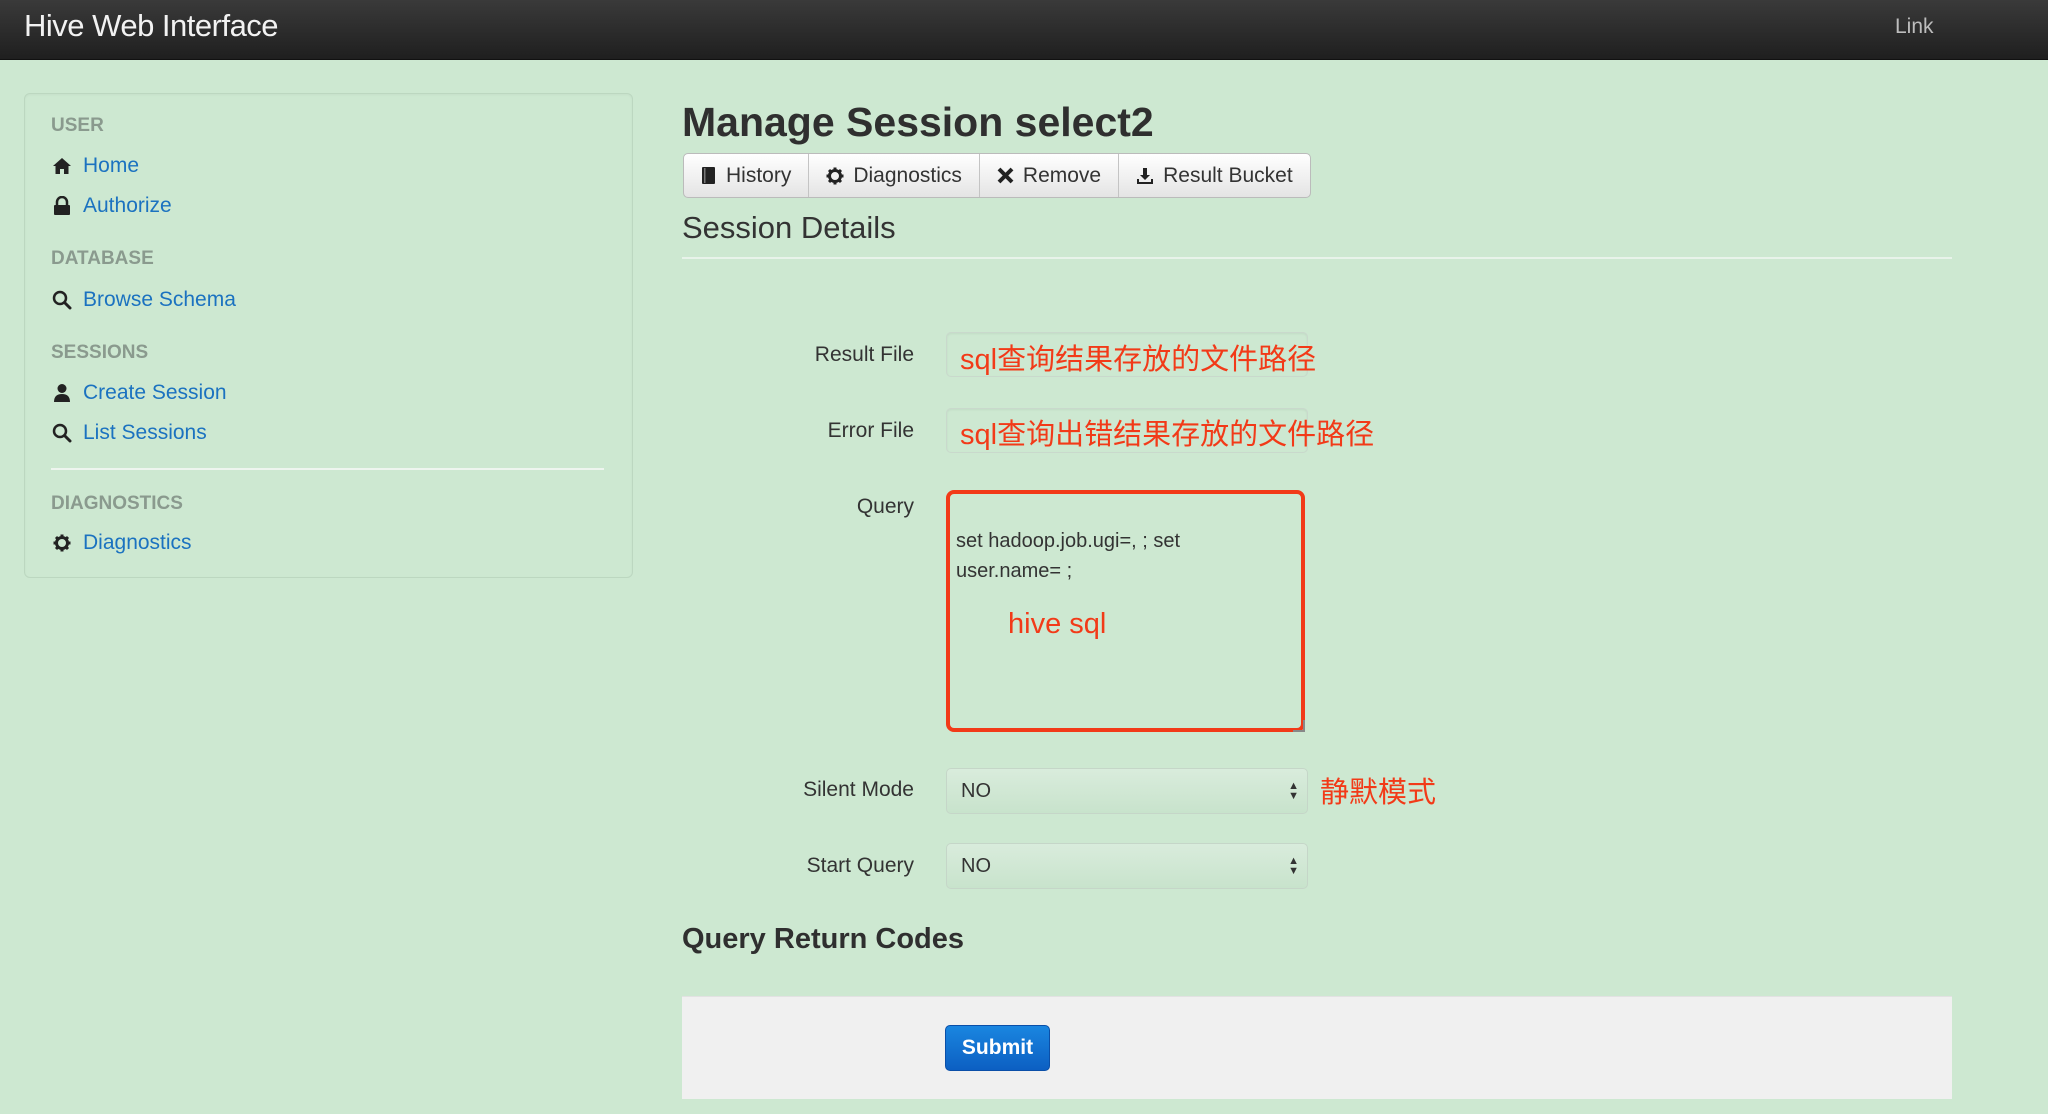  Describe the element at coordinates (145, 432) in the screenshot. I see `sidebar-item-label: List Sessions` at that location.